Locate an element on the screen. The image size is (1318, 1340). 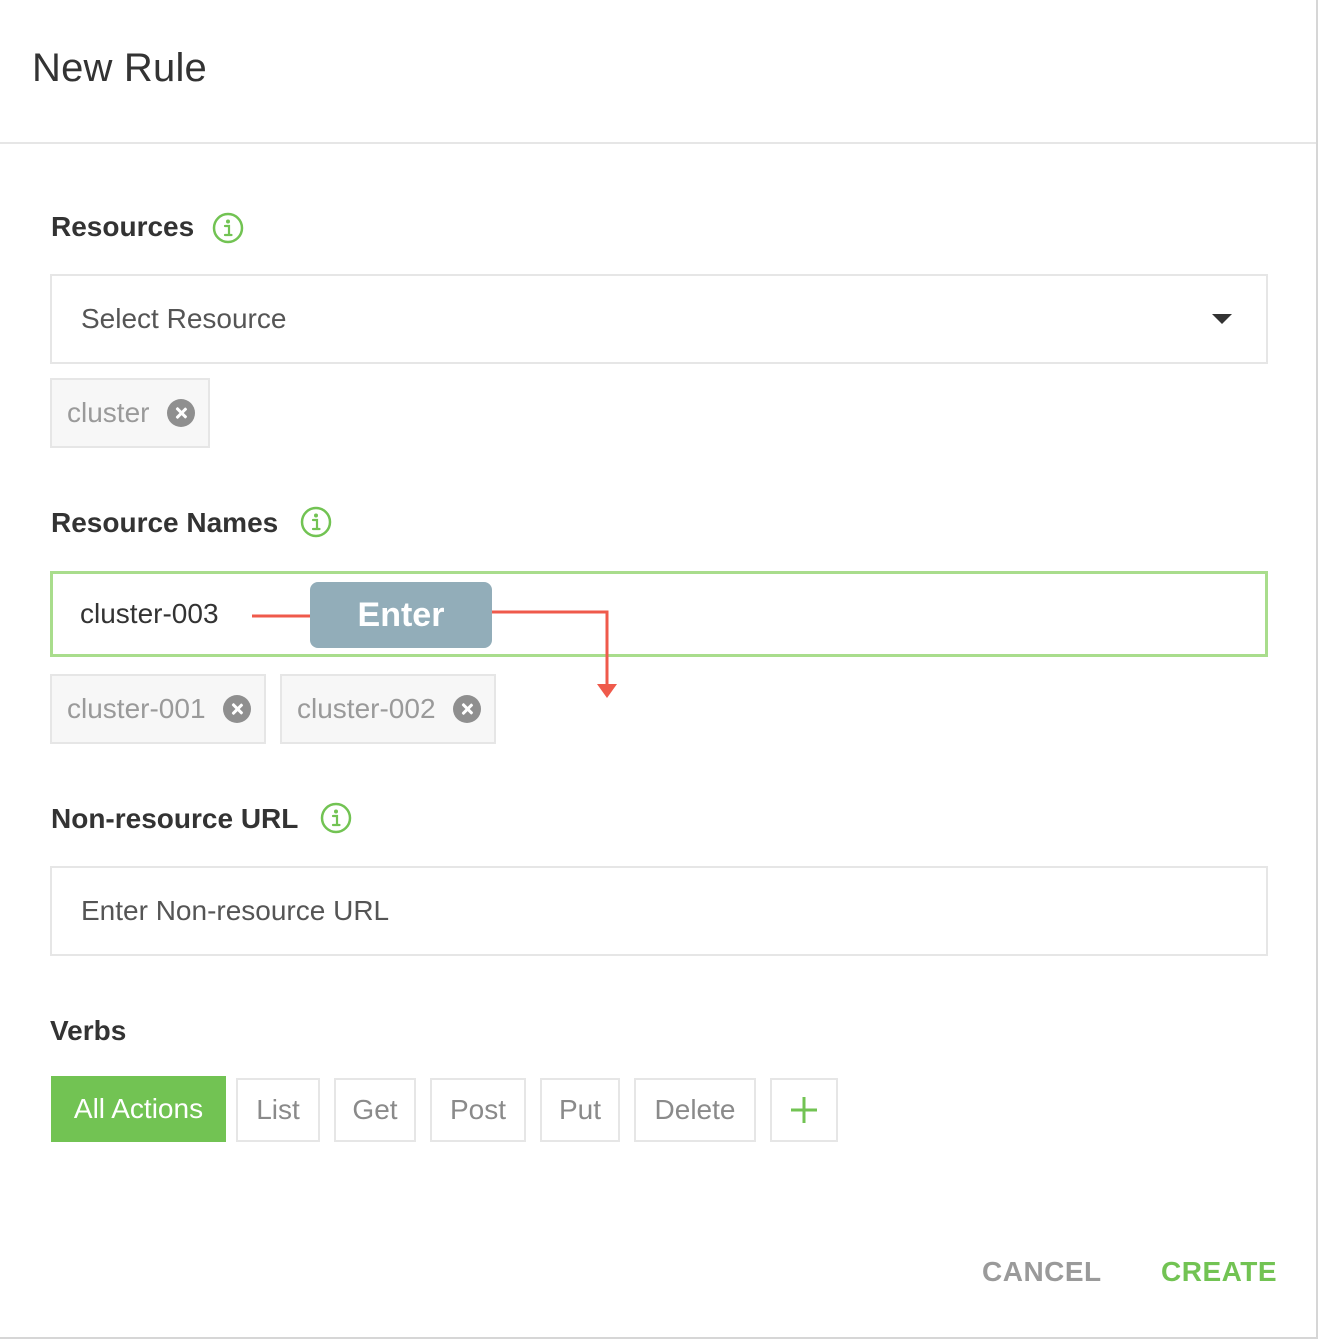
resource-names-label: Resource Names is located at coordinates (165, 522).